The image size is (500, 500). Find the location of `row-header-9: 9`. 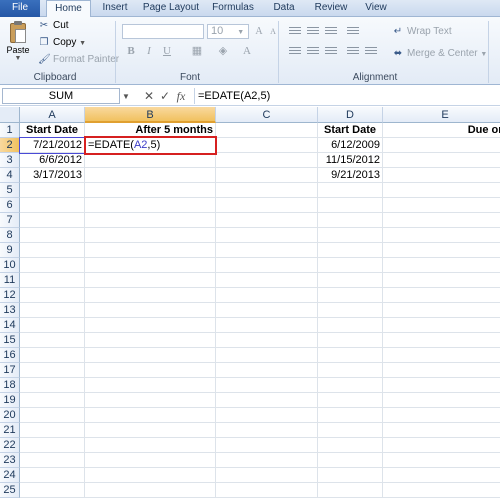

row-header-9: 9 is located at coordinates (10, 250).